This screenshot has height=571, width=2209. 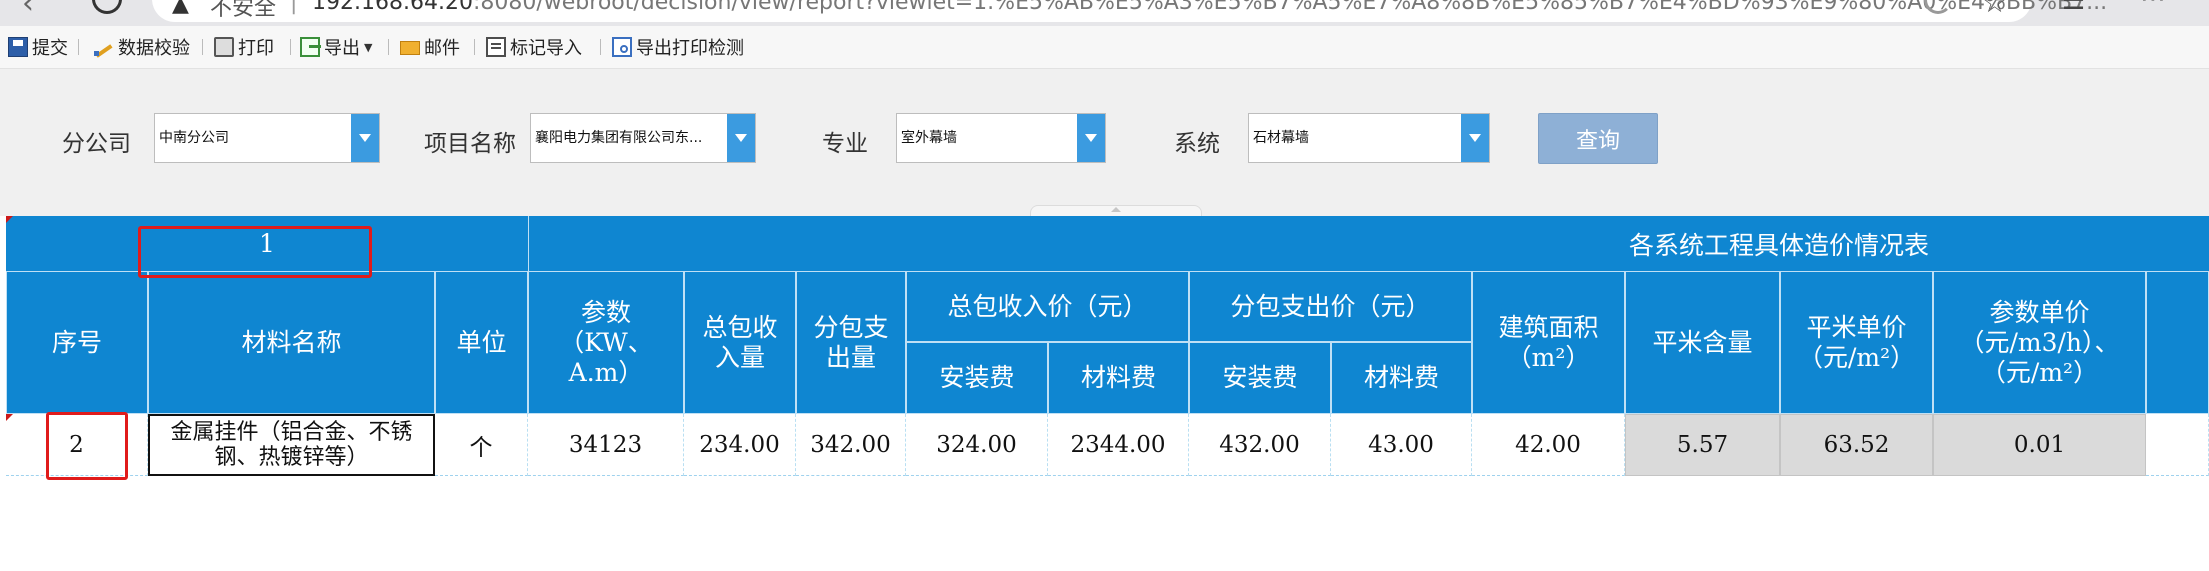 I want to click on report-toolbar: 提交 数据校验 打印 导出 ▼ 邮件 标记导入 导出打印检测, so click(x=1104, y=47).